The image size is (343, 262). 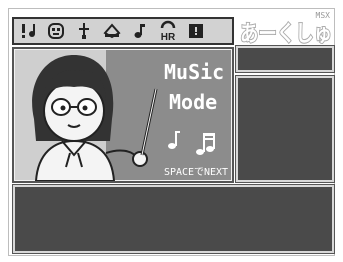 What do you see at coordinates (168, 31) in the screenshot?
I see `hr-icon: HR` at bounding box center [168, 31].